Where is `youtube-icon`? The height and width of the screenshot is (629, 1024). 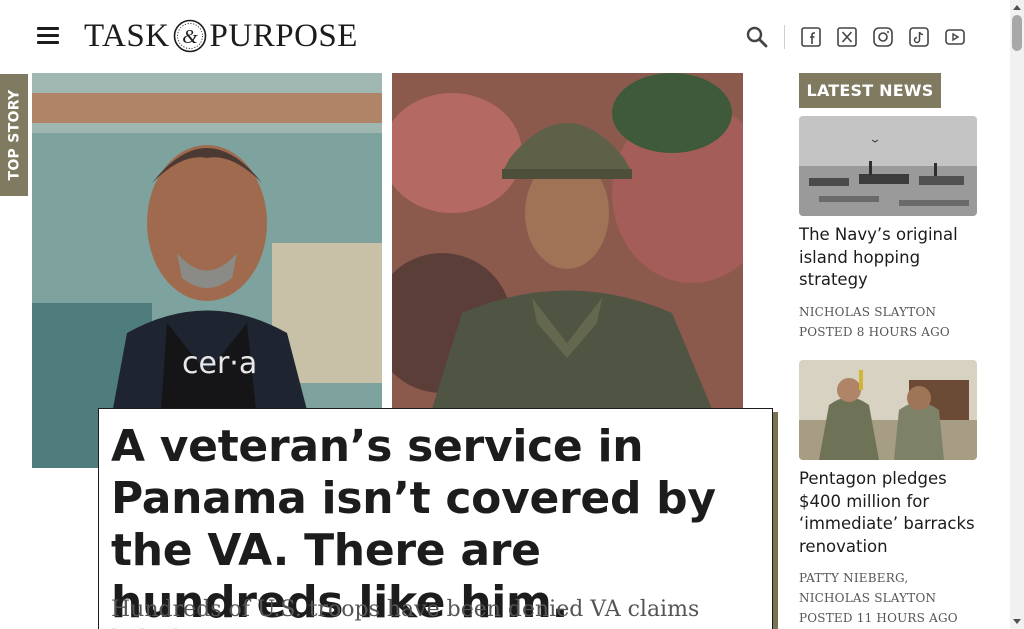
youtube-icon is located at coordinates (955, 37).